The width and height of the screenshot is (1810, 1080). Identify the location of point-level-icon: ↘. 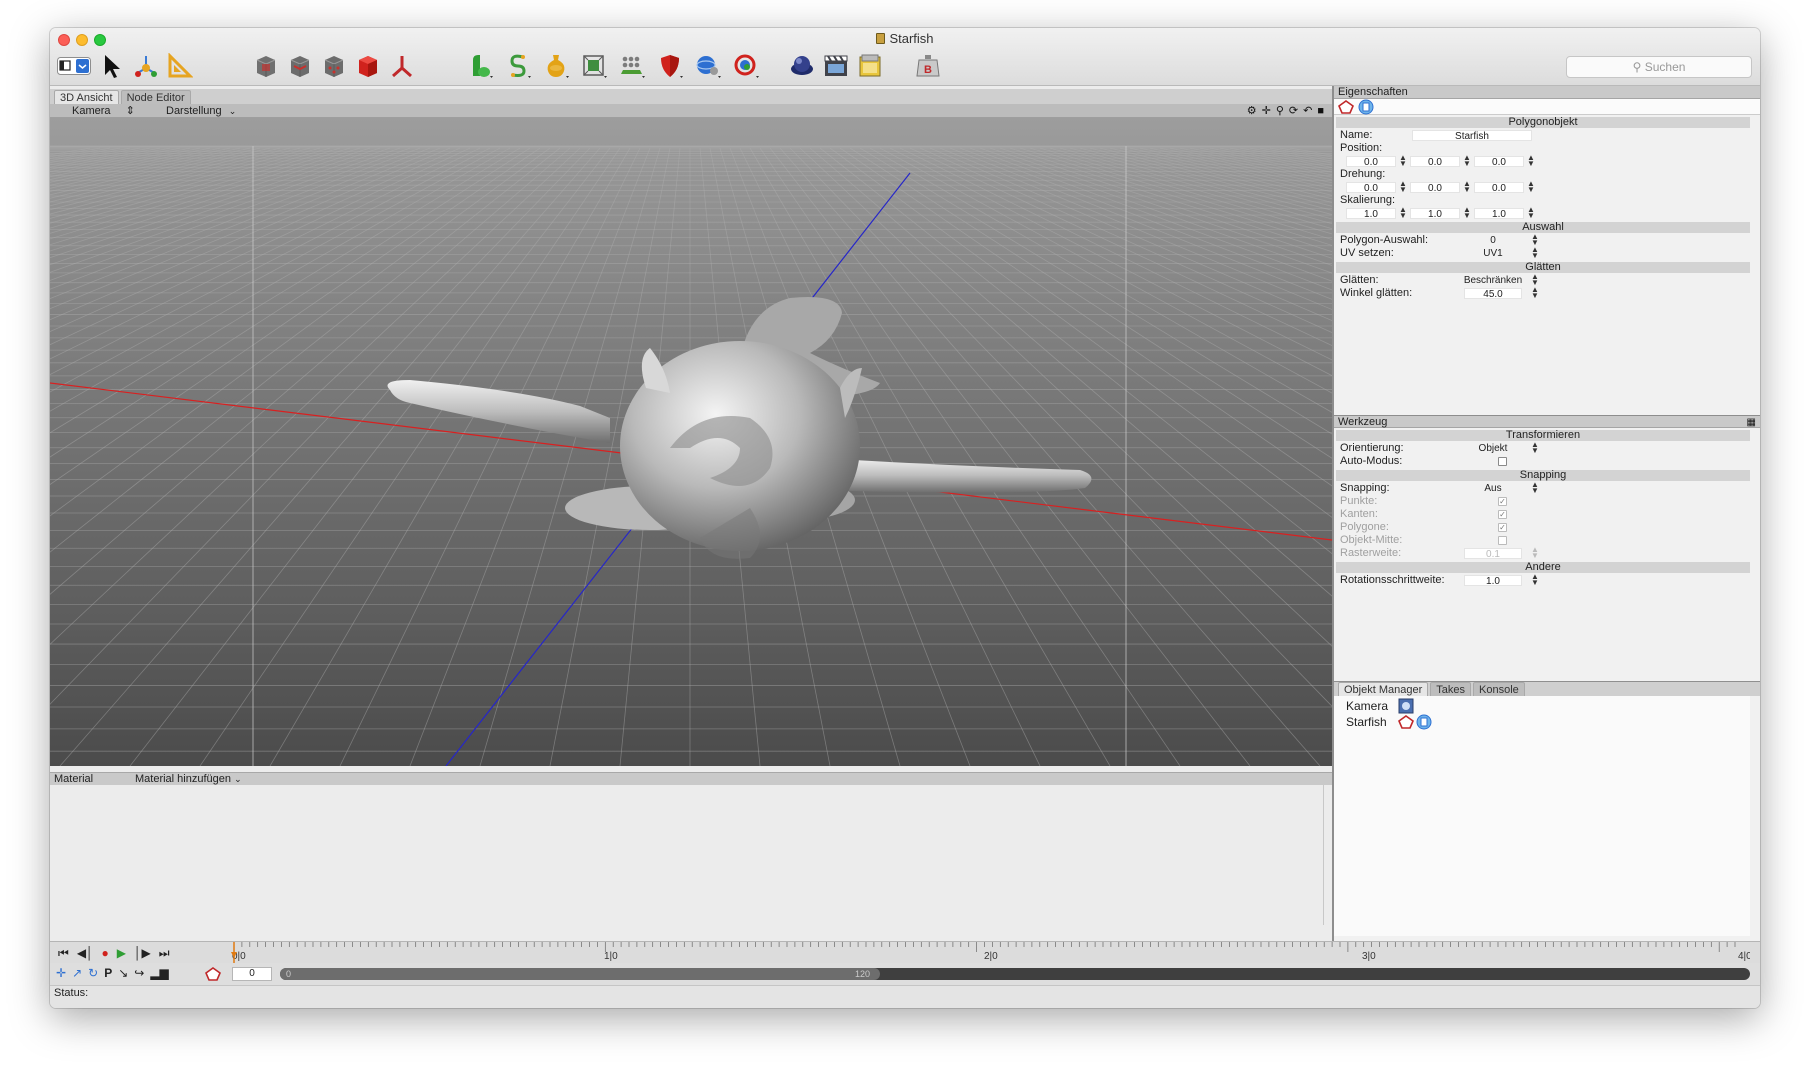
(123, 973).